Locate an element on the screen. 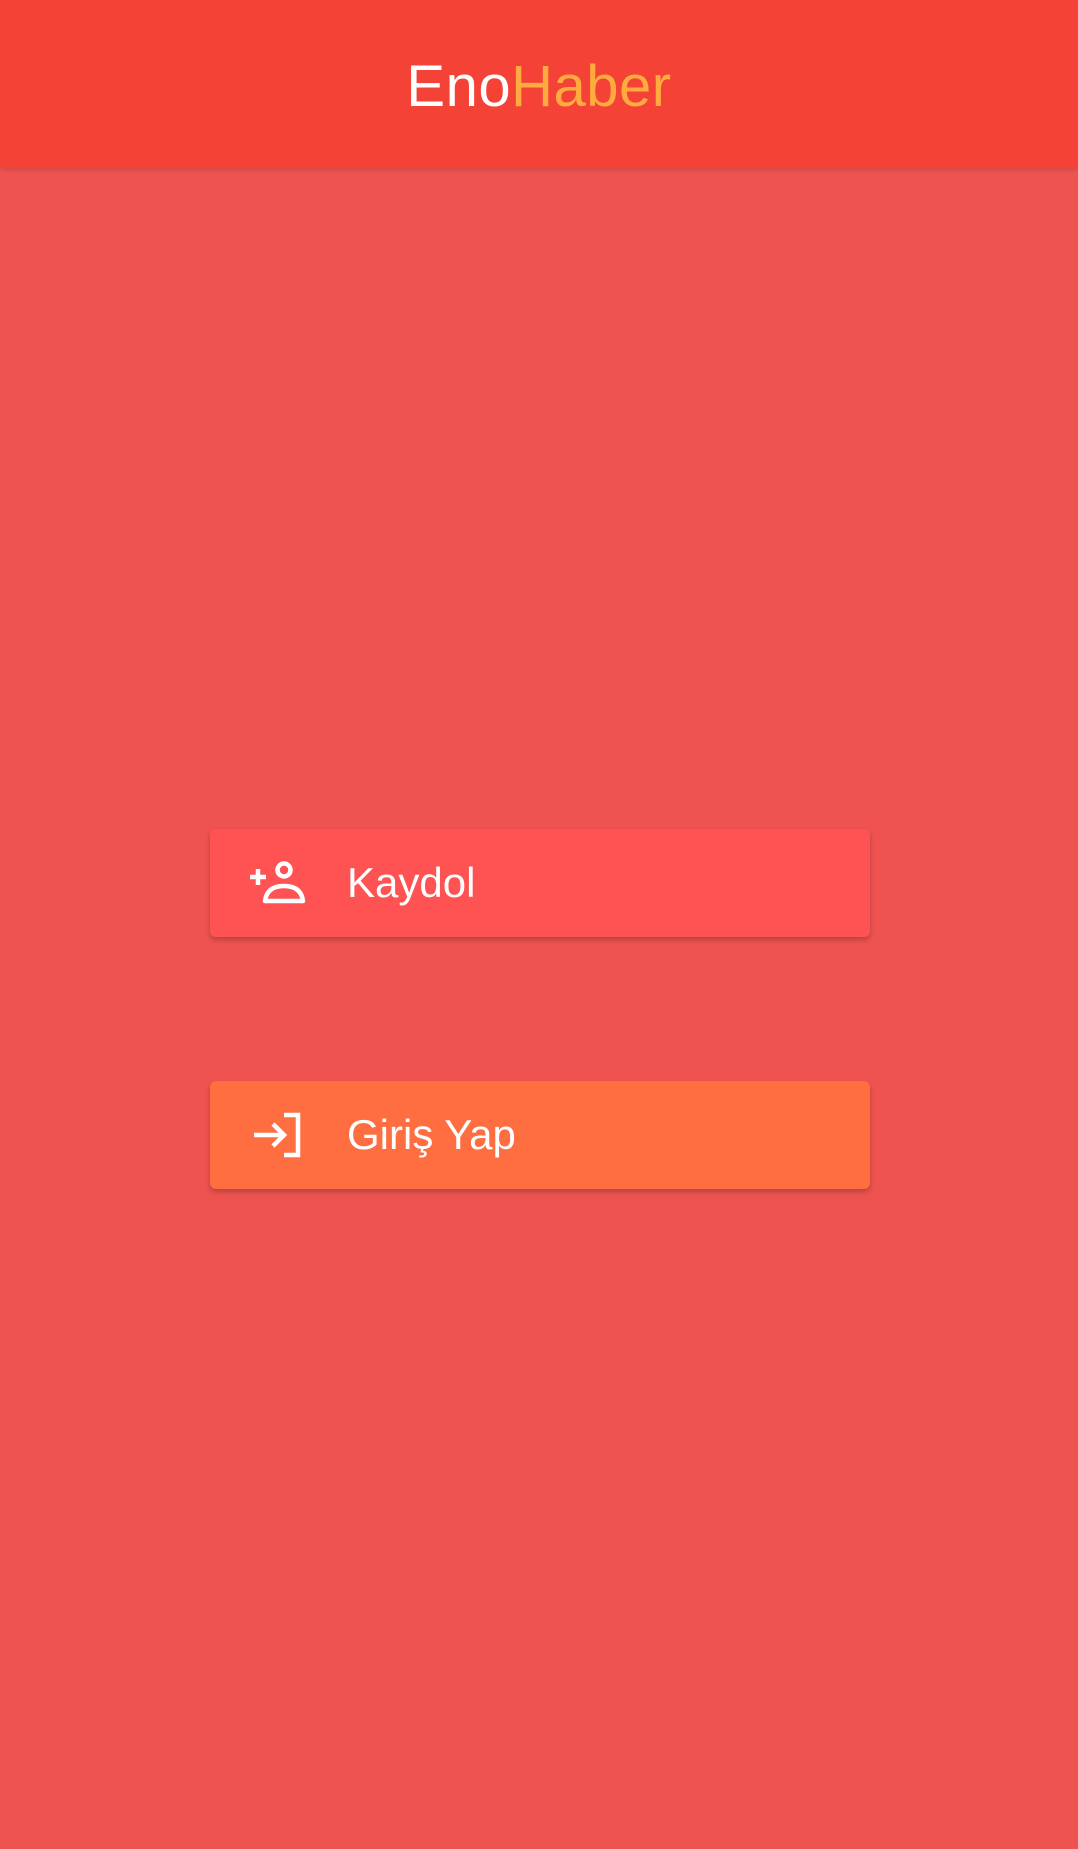 The height and width of the screenshot is (1849, 1078). app-title: EnoHaber is located at coordinates (538, 86).